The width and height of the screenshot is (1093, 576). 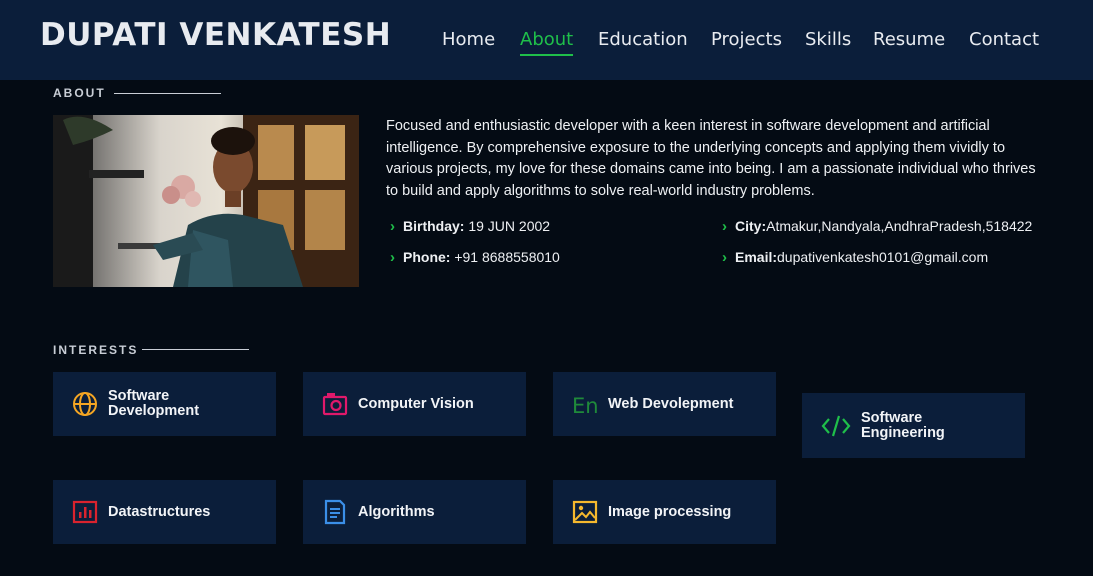 What do you see at coordinates (899, 226) in the screenshot?
I see `city-value: Atmakur,Nandyala,AndhraPradesh,518422` at bounding box center [899, 226].